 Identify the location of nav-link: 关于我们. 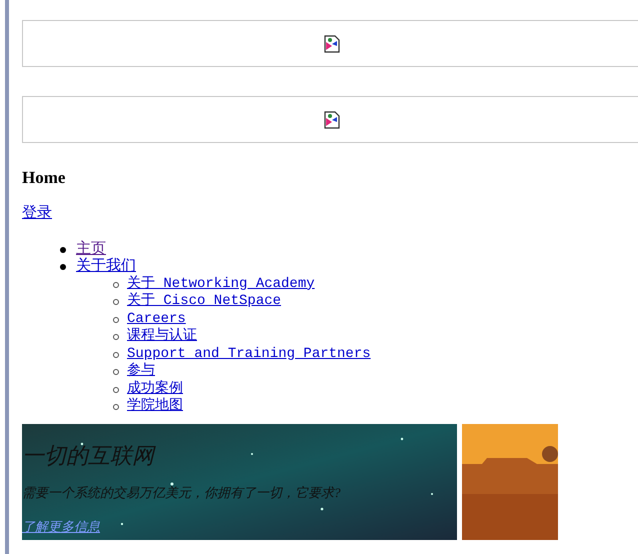
(106, 267).